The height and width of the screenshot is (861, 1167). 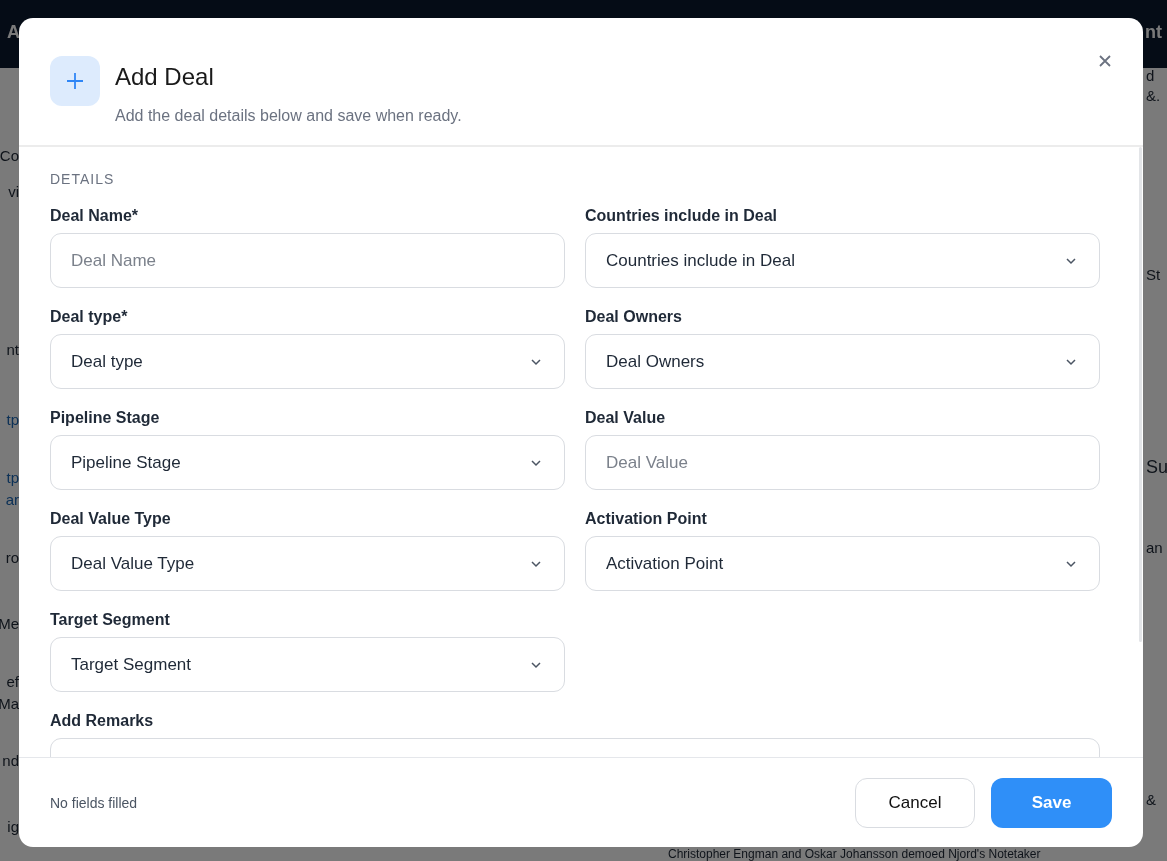 I want to click on dropdown: Deal Owners, so click(x=842, y=361).